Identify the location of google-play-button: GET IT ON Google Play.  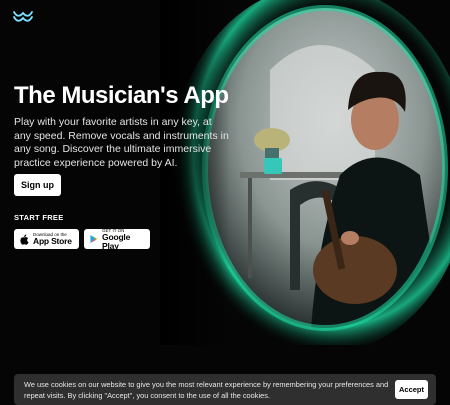
(117, 239).